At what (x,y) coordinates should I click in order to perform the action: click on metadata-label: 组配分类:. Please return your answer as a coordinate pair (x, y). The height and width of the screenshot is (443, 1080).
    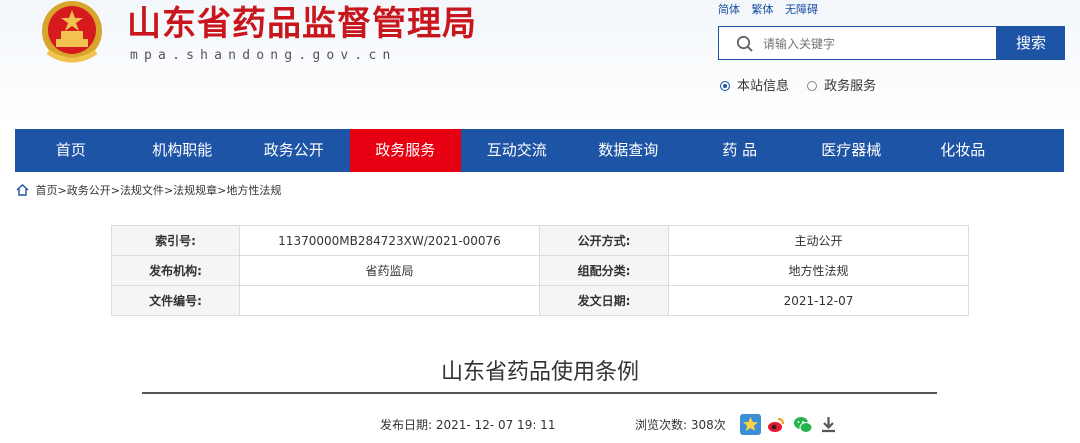
    Looking at the image, I should click on (604, 270).